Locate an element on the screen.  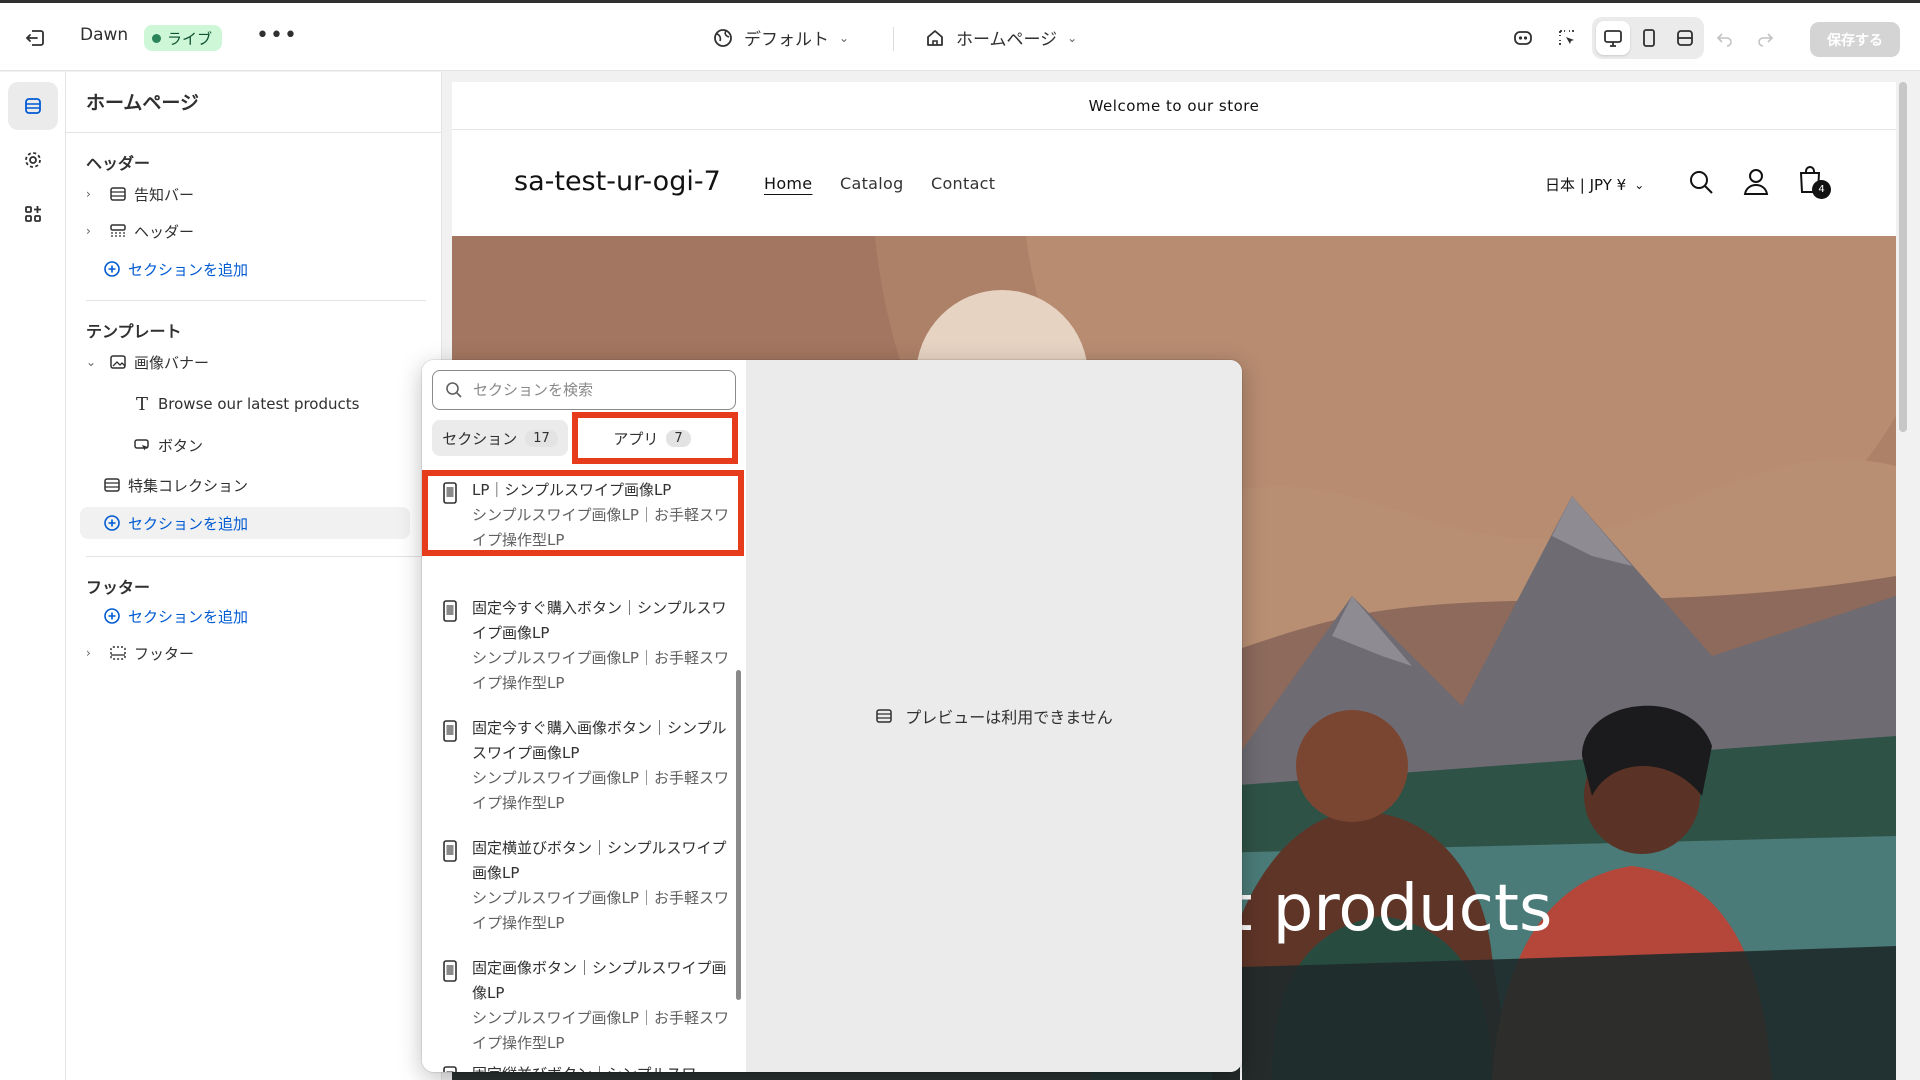
page-dropdown: ホームページ ⌄ is located at coordinates (1000, 37).